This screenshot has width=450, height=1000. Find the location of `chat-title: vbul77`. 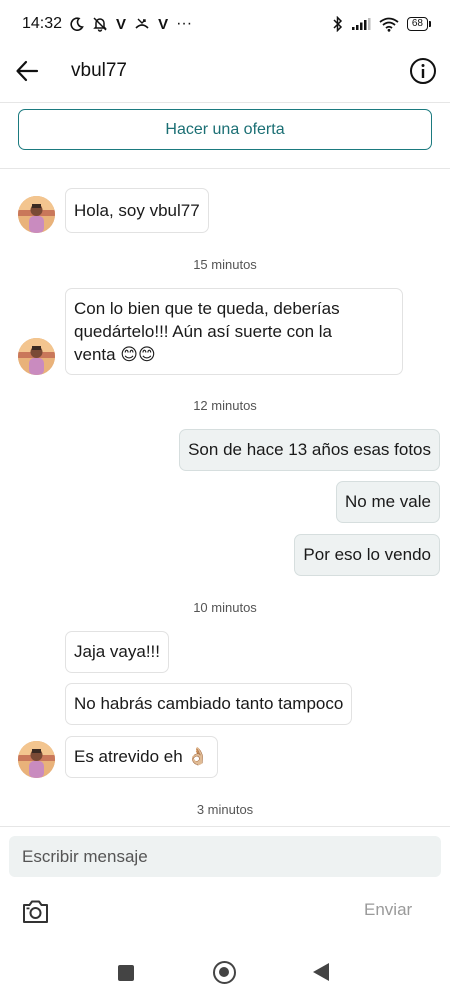

chat-title: vbul77 is located at coordinates (99, 71).